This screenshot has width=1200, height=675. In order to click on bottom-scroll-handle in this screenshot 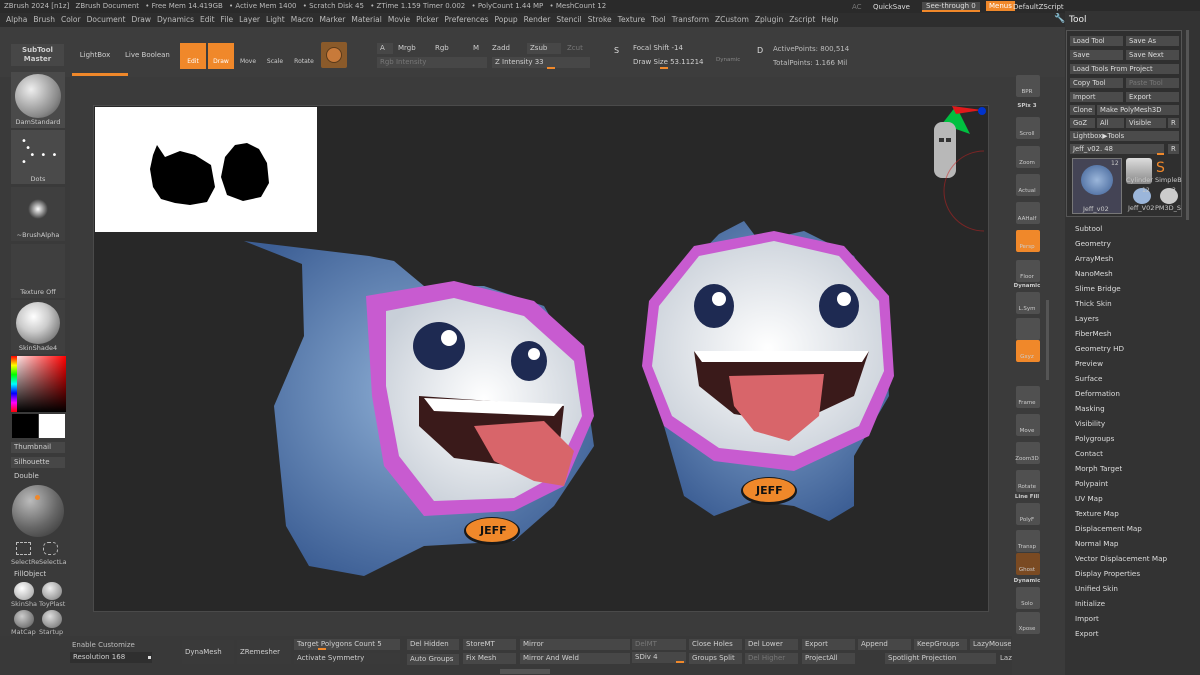, I will do `click(525, 671)`.